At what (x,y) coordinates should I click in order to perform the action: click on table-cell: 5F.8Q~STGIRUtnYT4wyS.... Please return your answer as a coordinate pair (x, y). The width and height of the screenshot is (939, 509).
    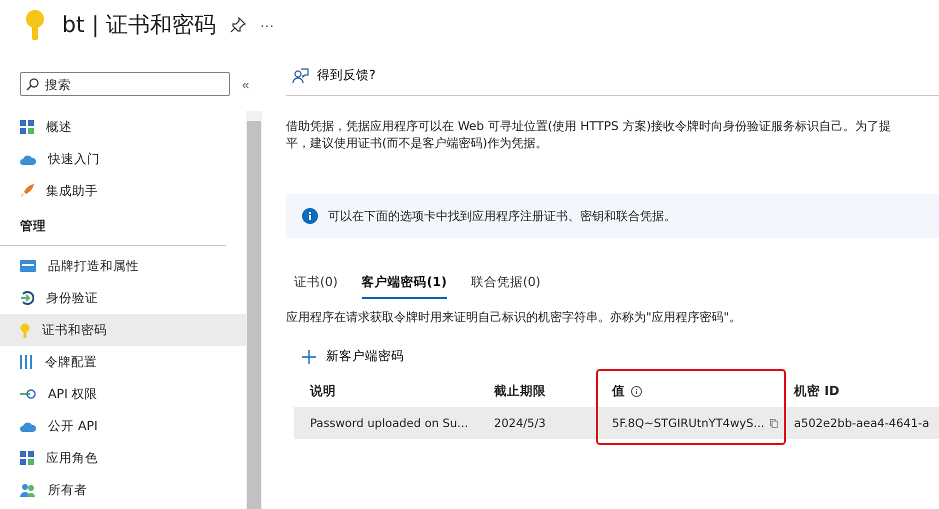
    Looking at the image, I should click on (688, 423).